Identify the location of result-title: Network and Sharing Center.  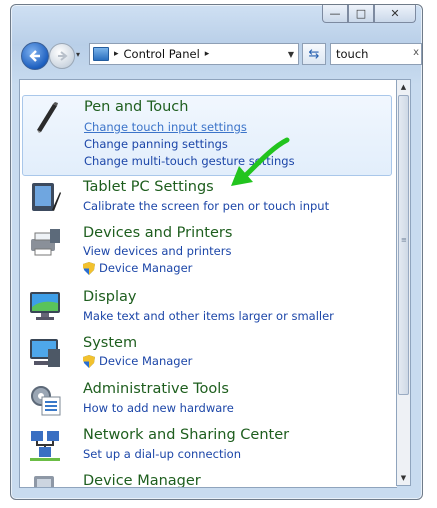
(186, 435).